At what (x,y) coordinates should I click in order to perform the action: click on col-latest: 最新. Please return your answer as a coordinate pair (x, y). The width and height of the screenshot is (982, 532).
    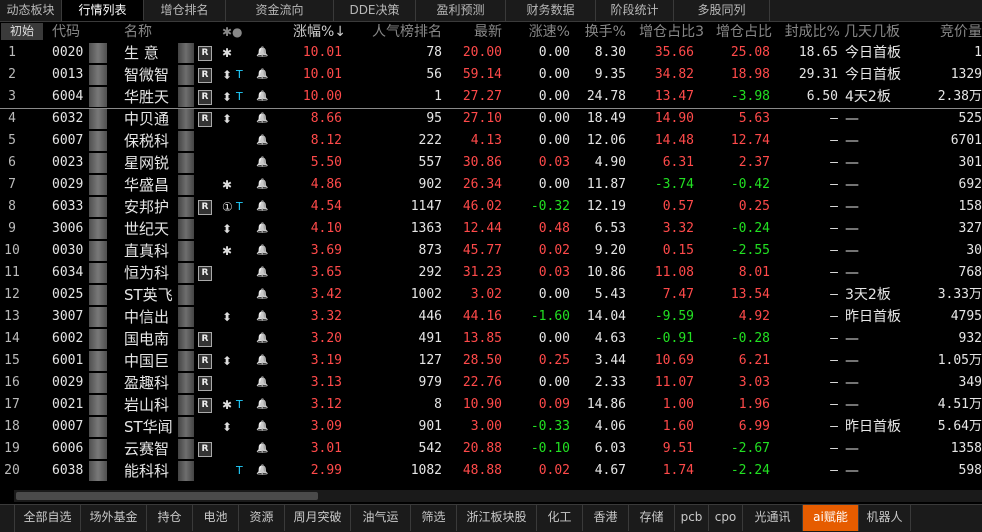
    Looking at the image, I should click on (481, 32).